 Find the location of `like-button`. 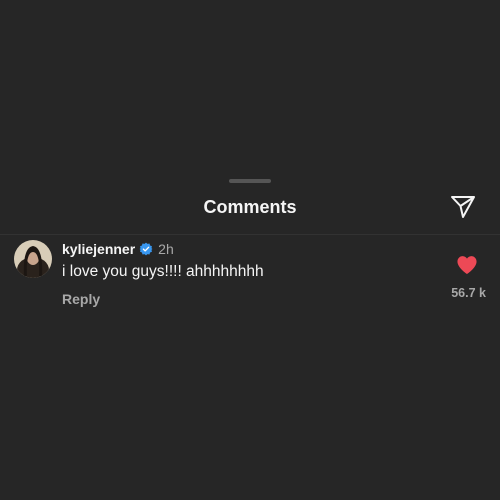

like-button is located at coordinates (467, 265).